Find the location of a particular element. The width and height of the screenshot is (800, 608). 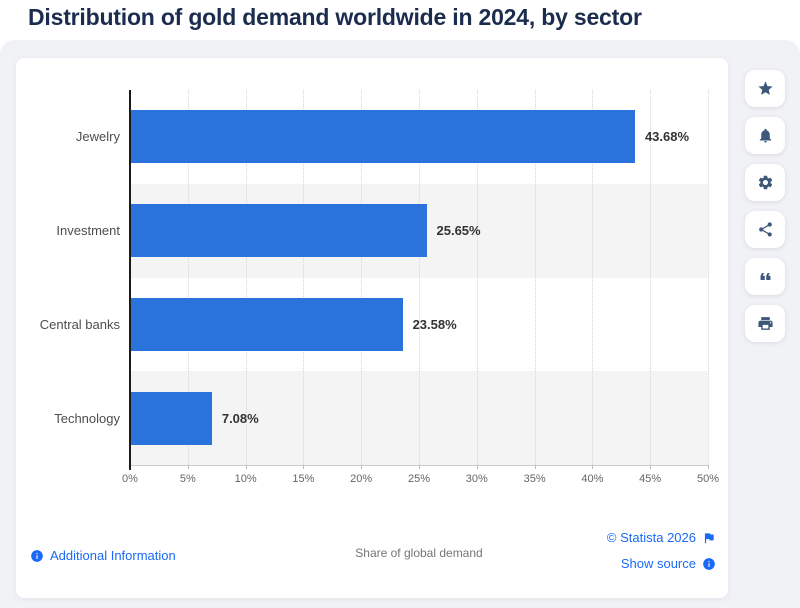

show-source-label: Show source is located at coordinates (658, 563).